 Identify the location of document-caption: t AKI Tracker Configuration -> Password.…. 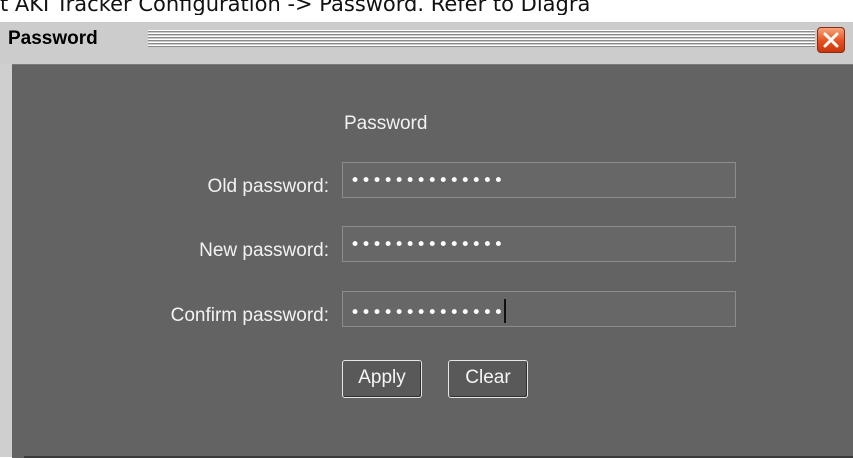
(295, 7).